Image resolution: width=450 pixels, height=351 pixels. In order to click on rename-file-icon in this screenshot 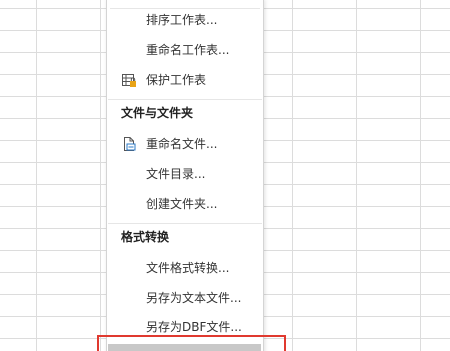, I will do `click(130, 144)`.